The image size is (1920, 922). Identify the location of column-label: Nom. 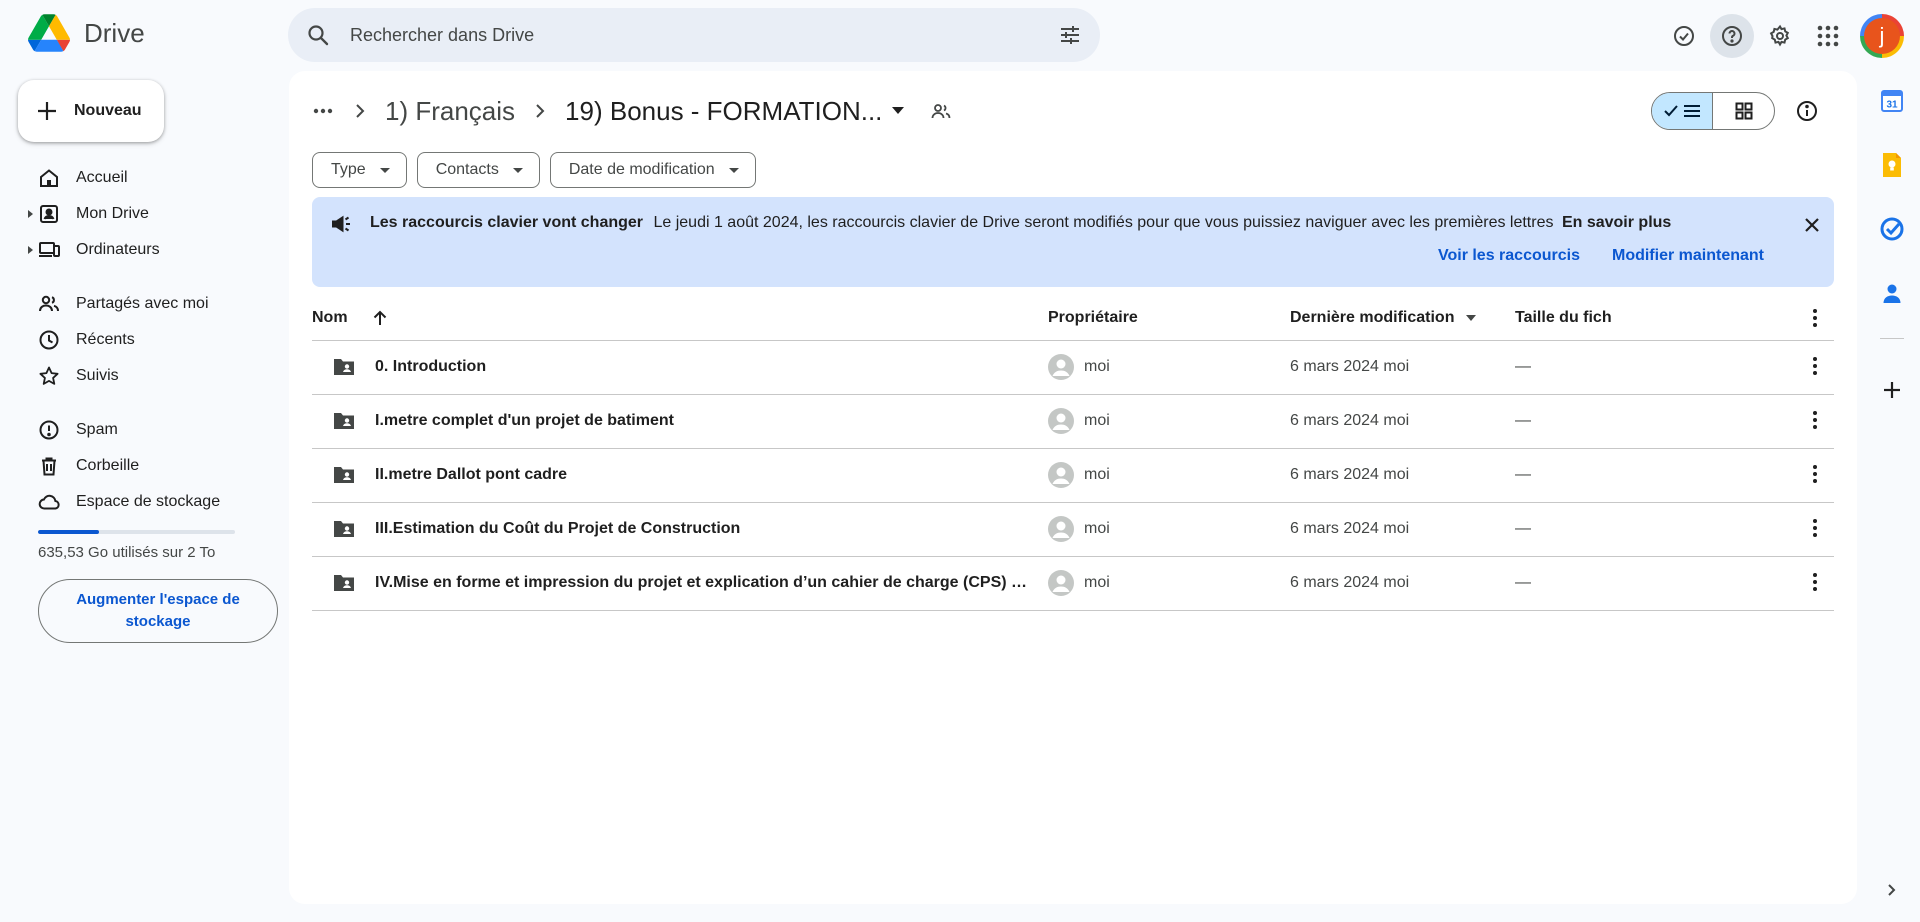
(330, 317).